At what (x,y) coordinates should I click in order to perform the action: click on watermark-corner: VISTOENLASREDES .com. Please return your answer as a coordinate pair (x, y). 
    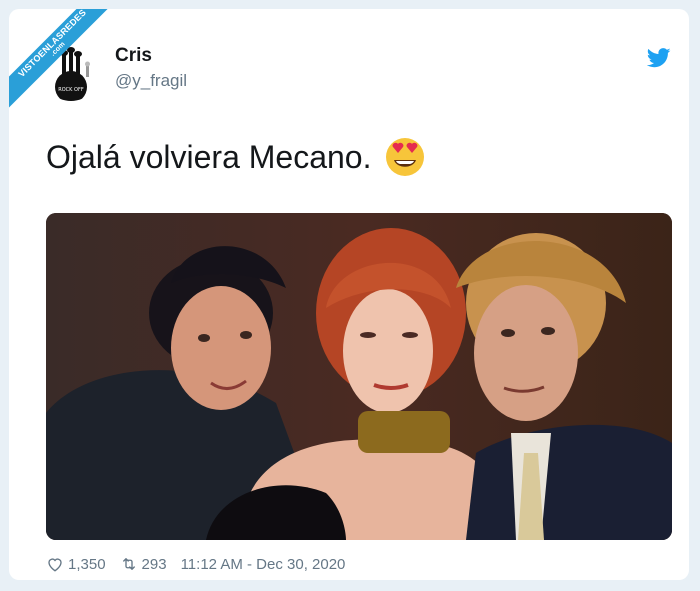
    Looking at the image, I should click on (69, 69).